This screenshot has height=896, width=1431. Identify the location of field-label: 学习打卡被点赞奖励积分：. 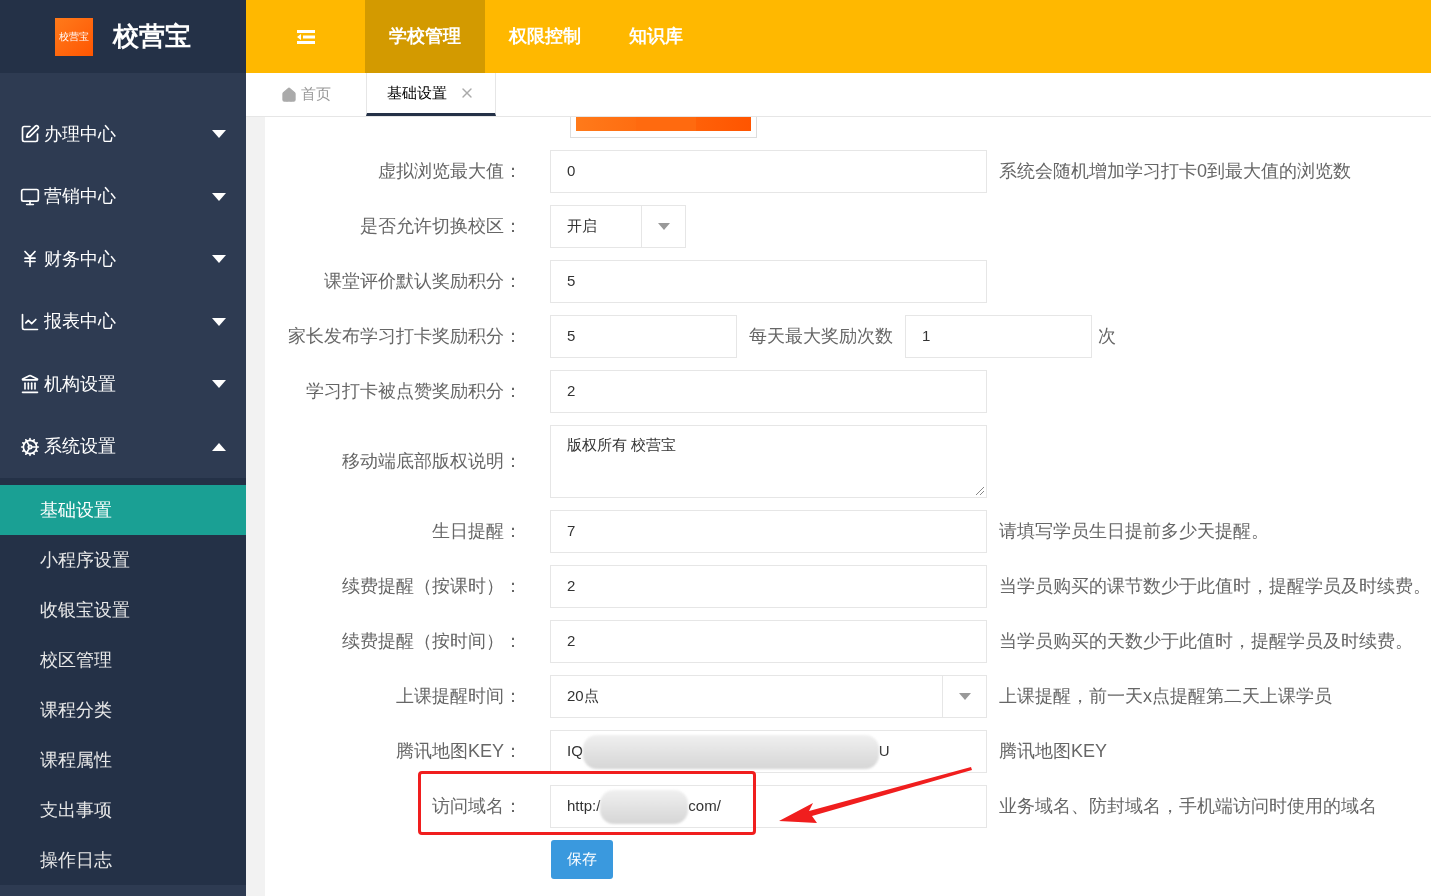
(414, 391).